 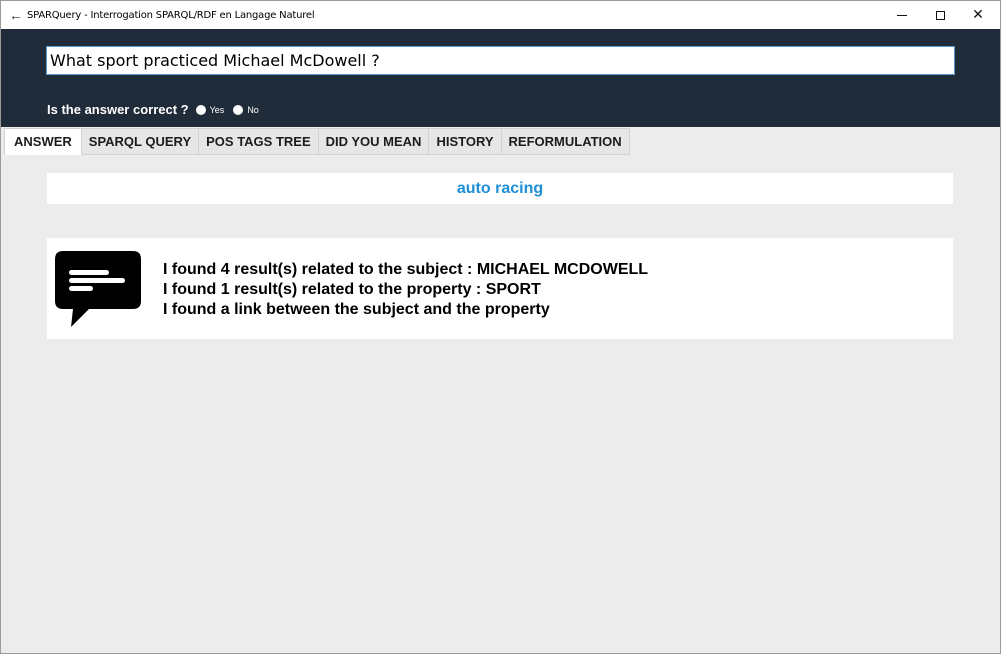 I want to click on feedback-question: Is the answer correct ?, so click(x=118, y=109).